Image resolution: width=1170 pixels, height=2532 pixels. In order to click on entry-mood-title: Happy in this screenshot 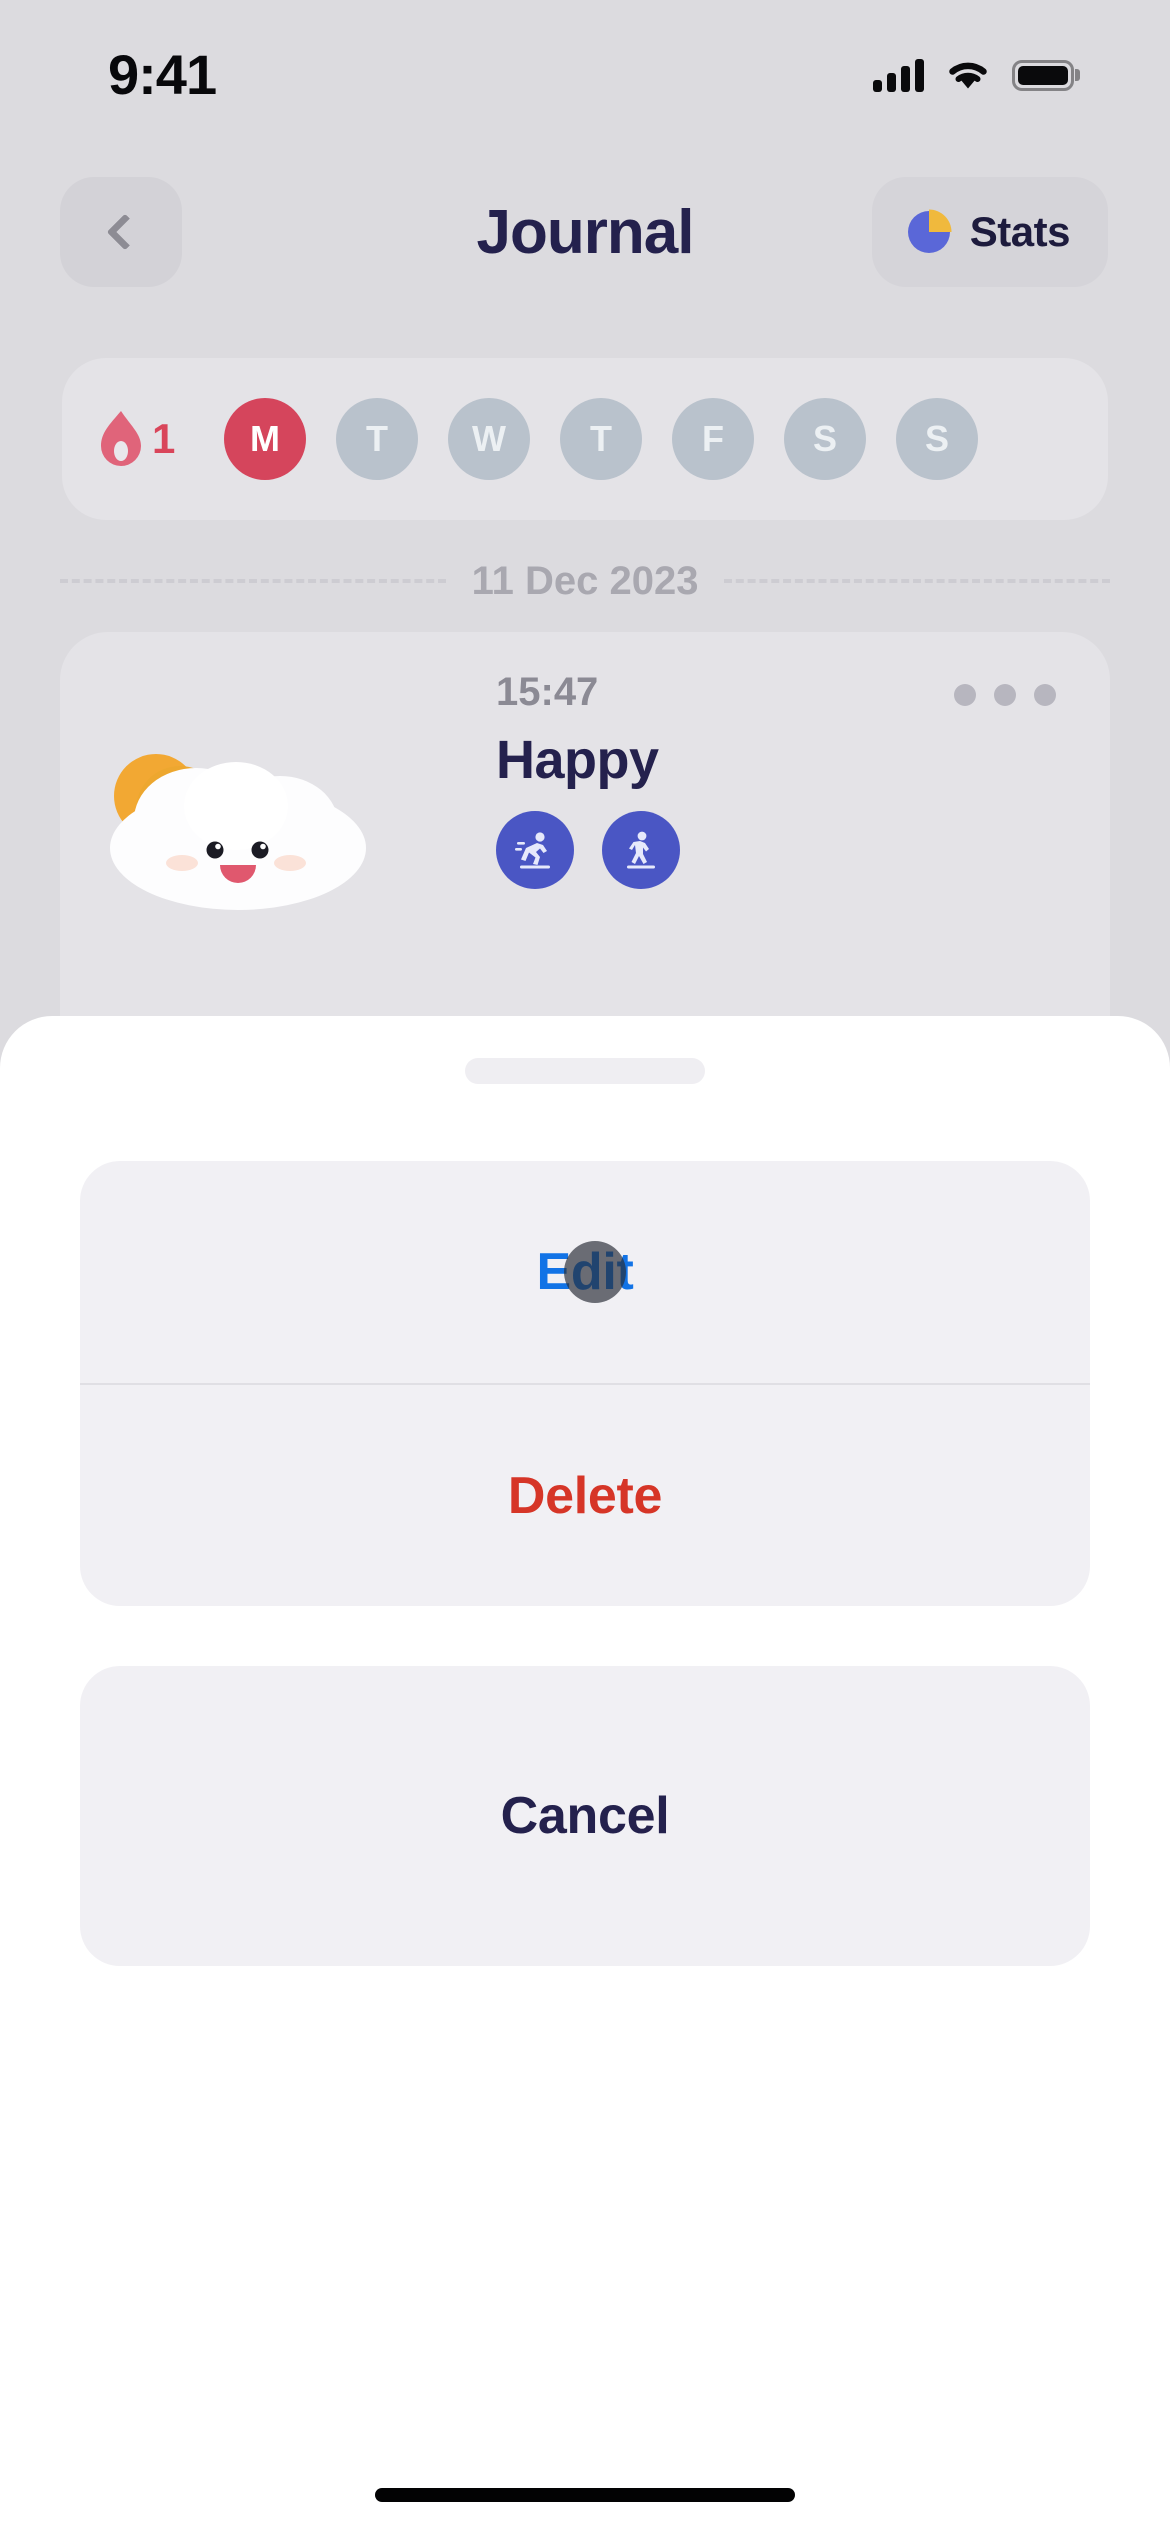, I will do `click(577, 760)`.